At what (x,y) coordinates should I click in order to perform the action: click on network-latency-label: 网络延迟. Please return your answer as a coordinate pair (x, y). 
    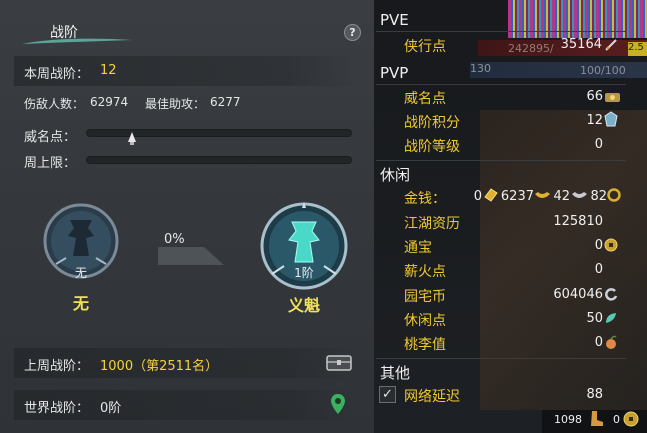
    Looking at the image, I should click on (432, 397).